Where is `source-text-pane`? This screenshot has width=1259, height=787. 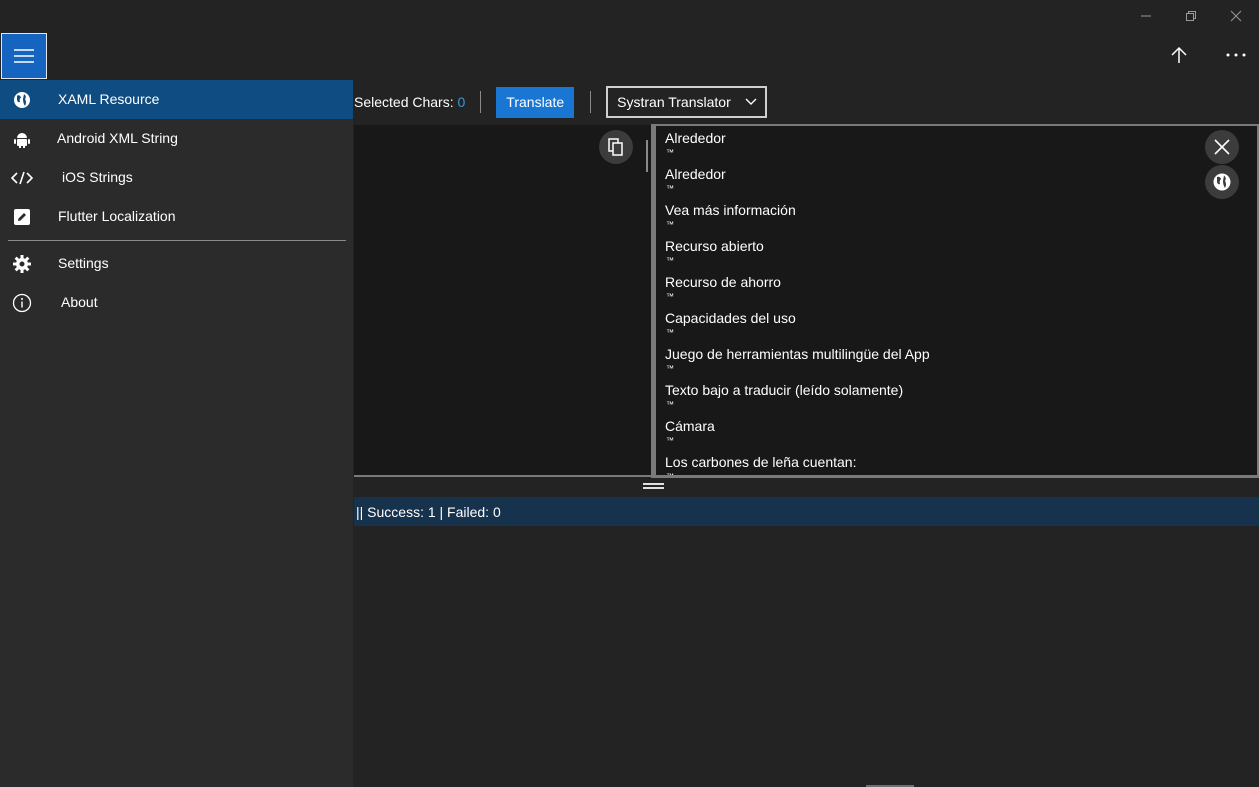 source-text-pane is located at coordinates (502, 300).